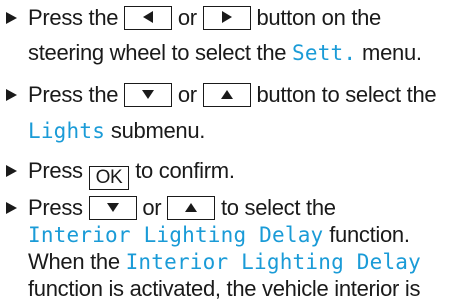 Image resolution: width=465 pixels, height=304 pixels. I want to click on instruction-line: Interior Lighting Delay function., so click(219, 235).